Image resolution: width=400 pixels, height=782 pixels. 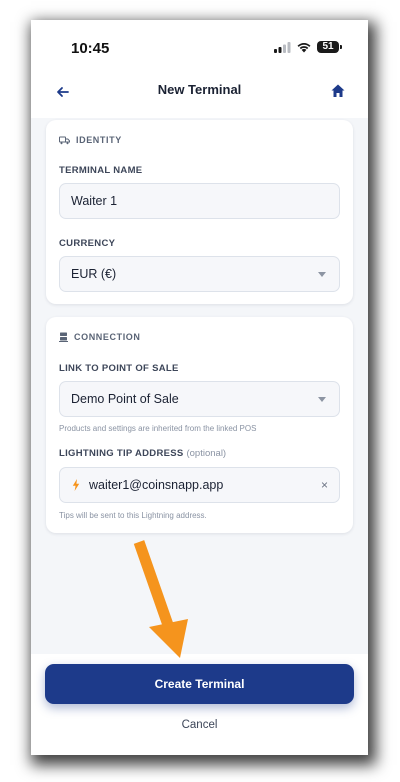 I want to click on connection-section-title: CONNECTION, so click(x=107, y=337).